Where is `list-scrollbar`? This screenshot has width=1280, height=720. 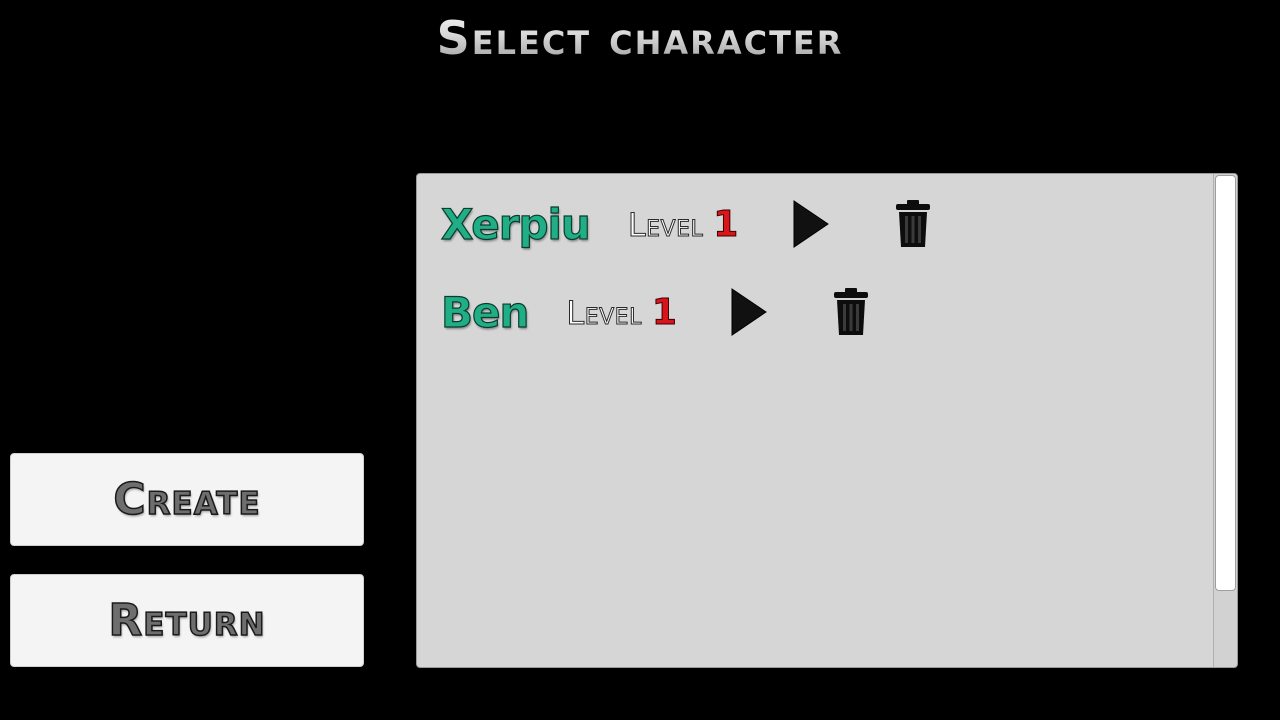 list-scrollbar is located at coordinates (1225, 420).